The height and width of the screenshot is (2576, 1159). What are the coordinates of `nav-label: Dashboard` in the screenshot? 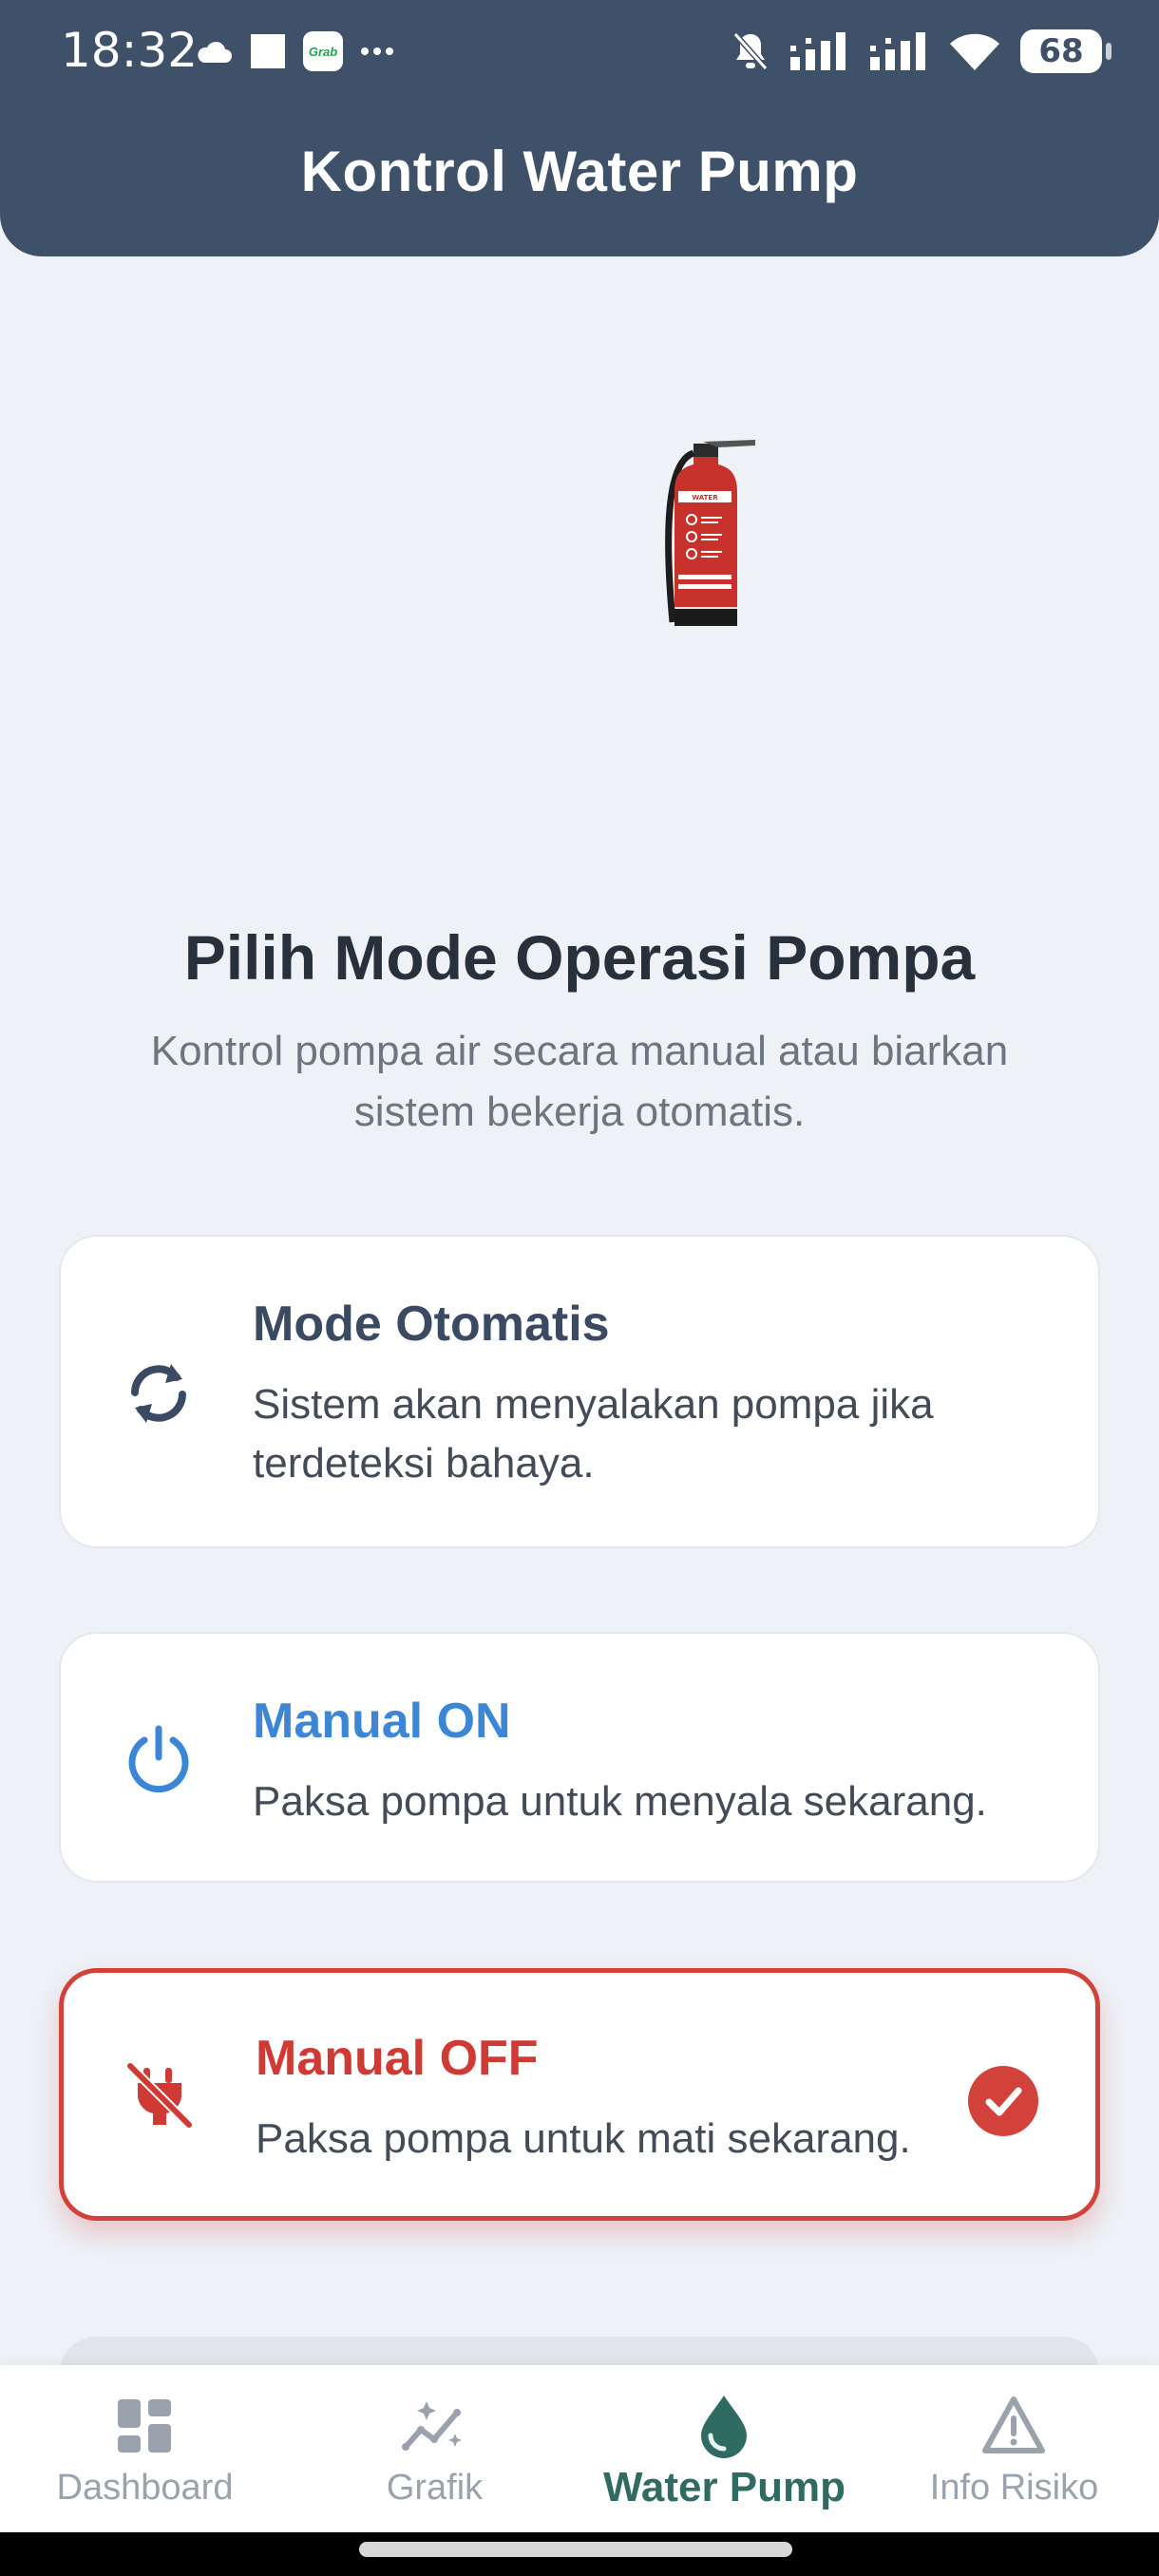 It's located at (145, 2488).